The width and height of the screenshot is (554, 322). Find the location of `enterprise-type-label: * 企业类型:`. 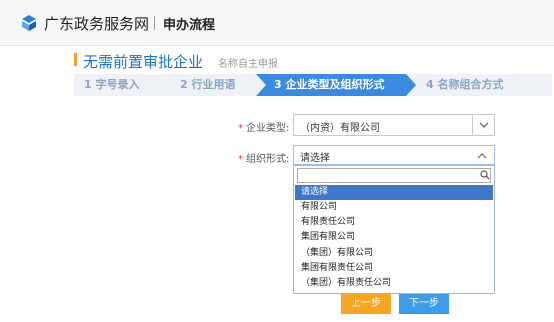

enterprise-type-label: * 企业类型: is located at coordinates (264, 128).